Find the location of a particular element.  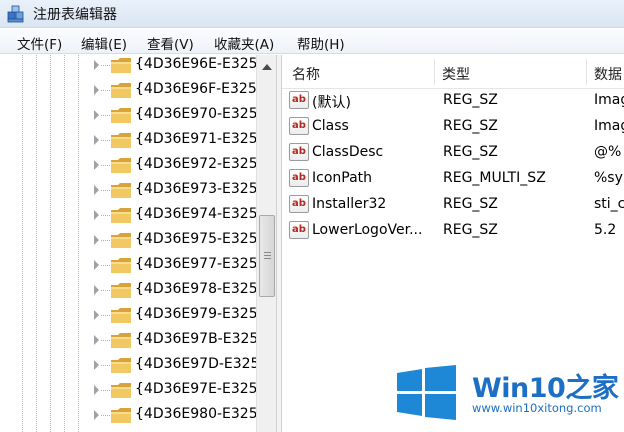

windows-logo-icon is located at coordinates (426, 392).